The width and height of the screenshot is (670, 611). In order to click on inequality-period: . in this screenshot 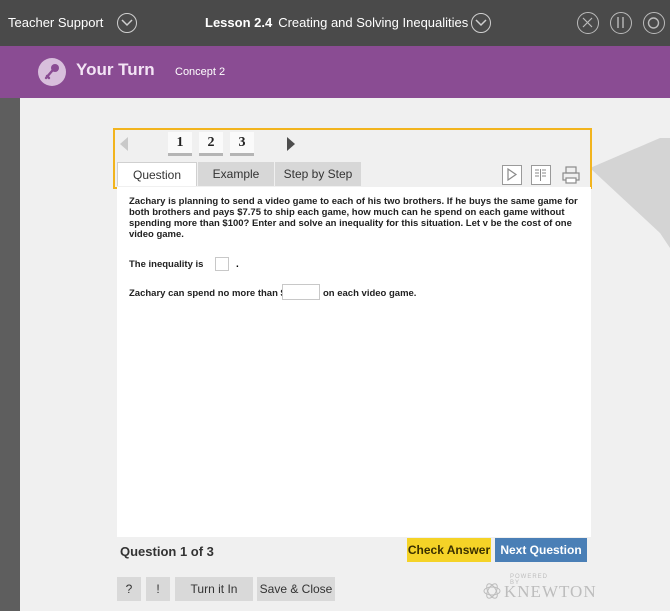, I will do `click(237, 264)`.